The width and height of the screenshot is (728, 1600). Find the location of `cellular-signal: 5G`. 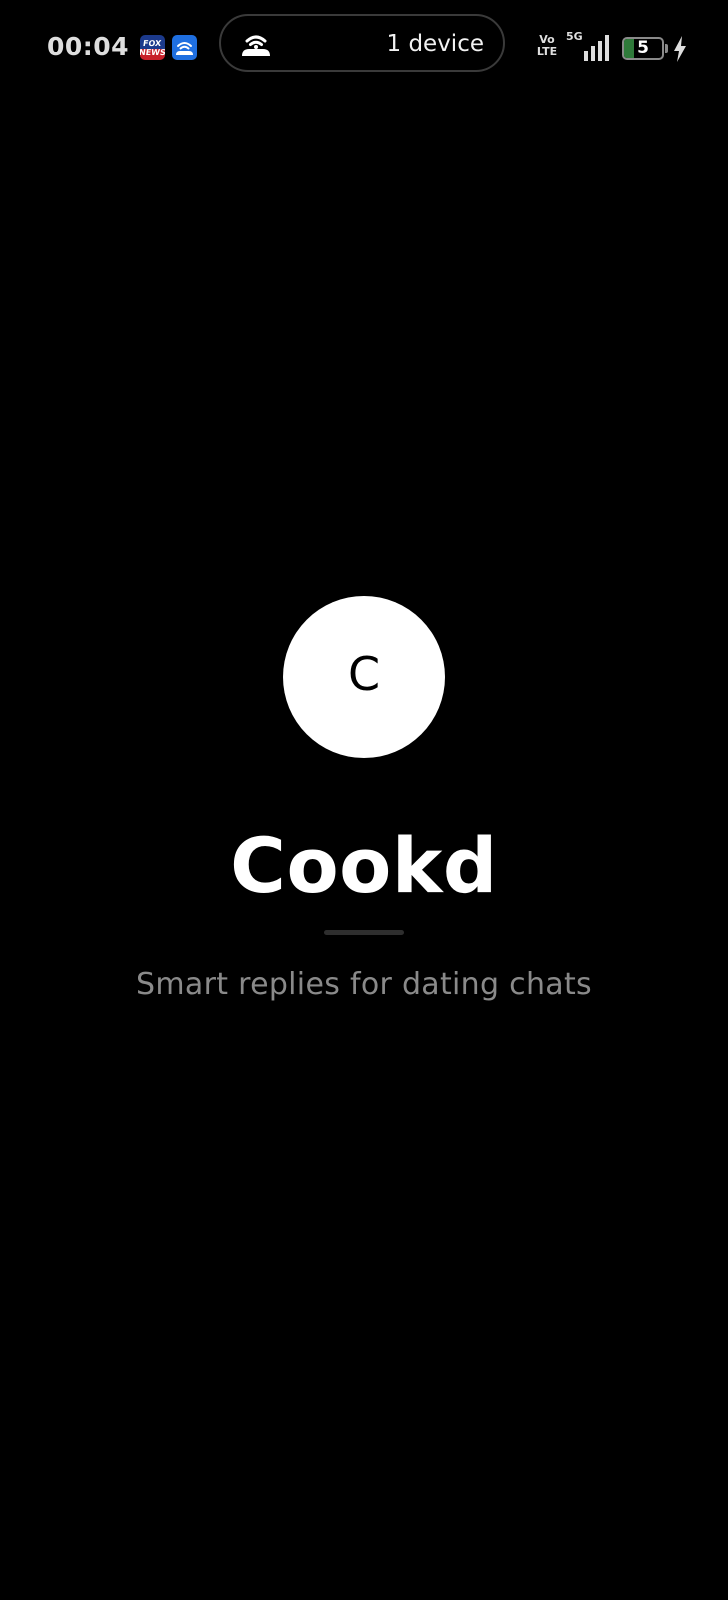

cellular-signal: 5G is located at coordinates (589, 46).